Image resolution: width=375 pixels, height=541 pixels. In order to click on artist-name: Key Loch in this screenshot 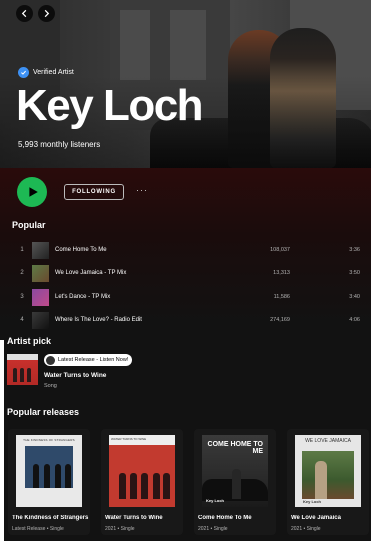, I will do `click(110, 105)`.